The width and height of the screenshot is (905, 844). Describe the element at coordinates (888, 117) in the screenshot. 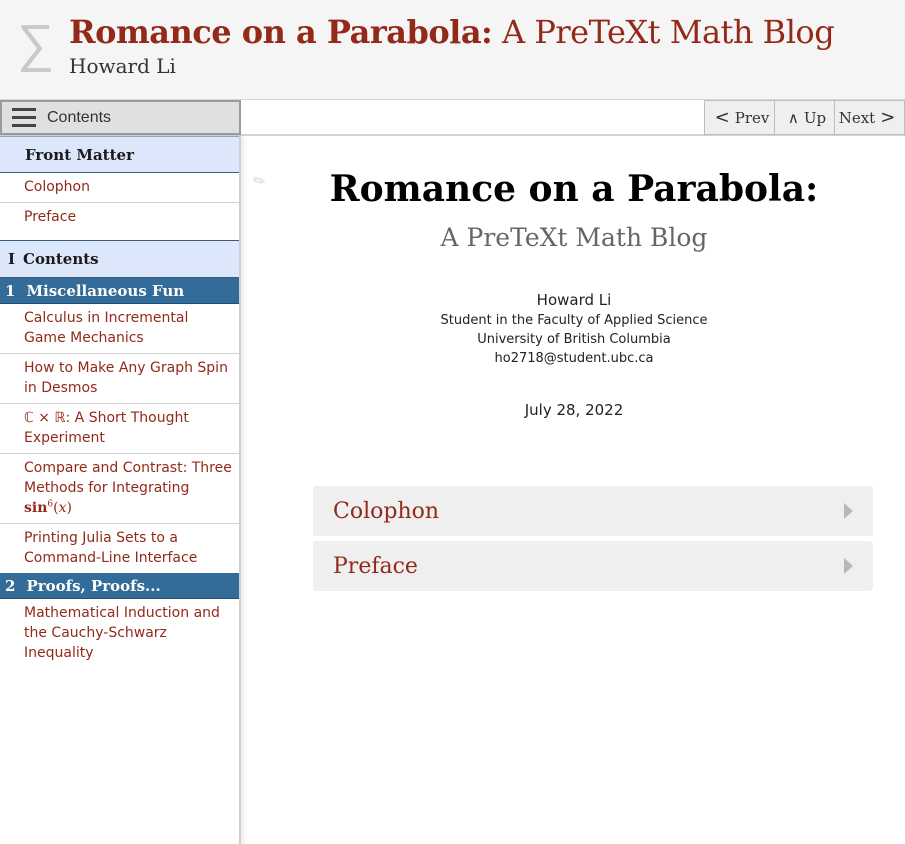

I see `chevron-right-icon: >` at that location.